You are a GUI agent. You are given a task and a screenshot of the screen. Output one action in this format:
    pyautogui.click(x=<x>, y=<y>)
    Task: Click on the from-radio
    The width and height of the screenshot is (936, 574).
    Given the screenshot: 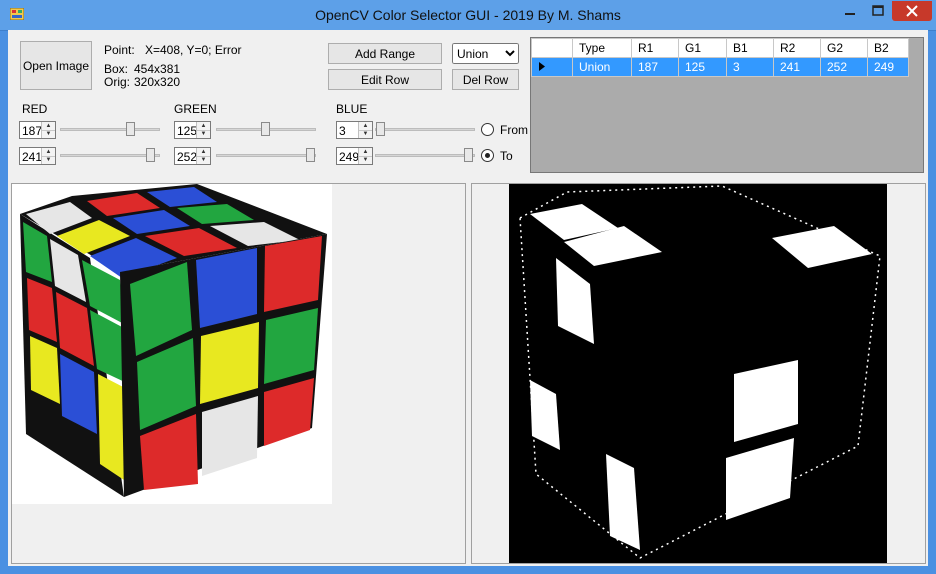 What is the action you would take?
    pyautogui.click(x=487, y=129)
    